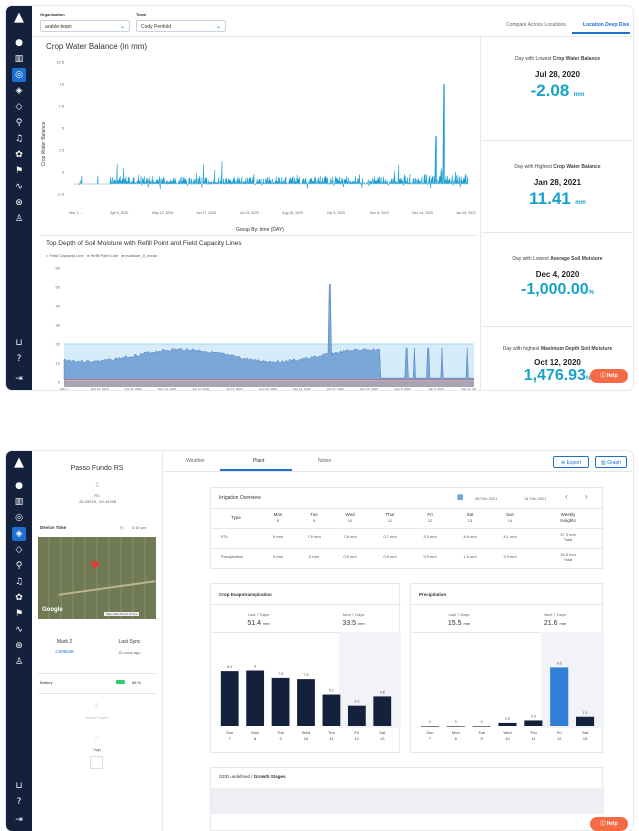  What do you see at coordinates (195, 461) in the screenshot?
I see `tab-weather: Weather` at bounding box center [195, 461].